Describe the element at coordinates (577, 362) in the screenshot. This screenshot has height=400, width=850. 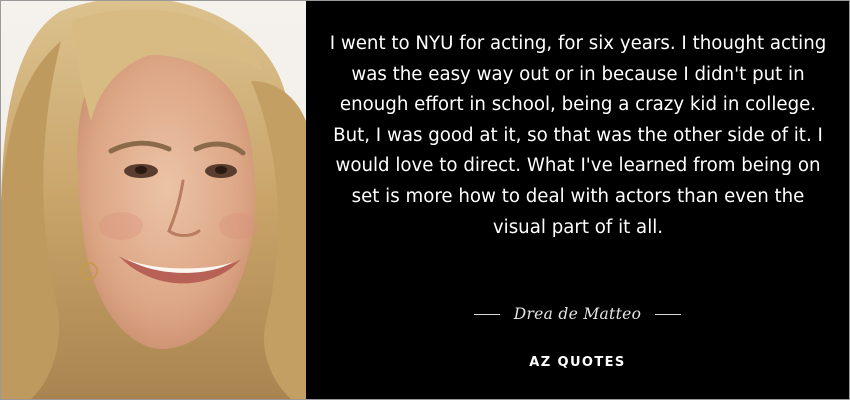
I see `azquotes-logo: AZ QUOTES` at that location.